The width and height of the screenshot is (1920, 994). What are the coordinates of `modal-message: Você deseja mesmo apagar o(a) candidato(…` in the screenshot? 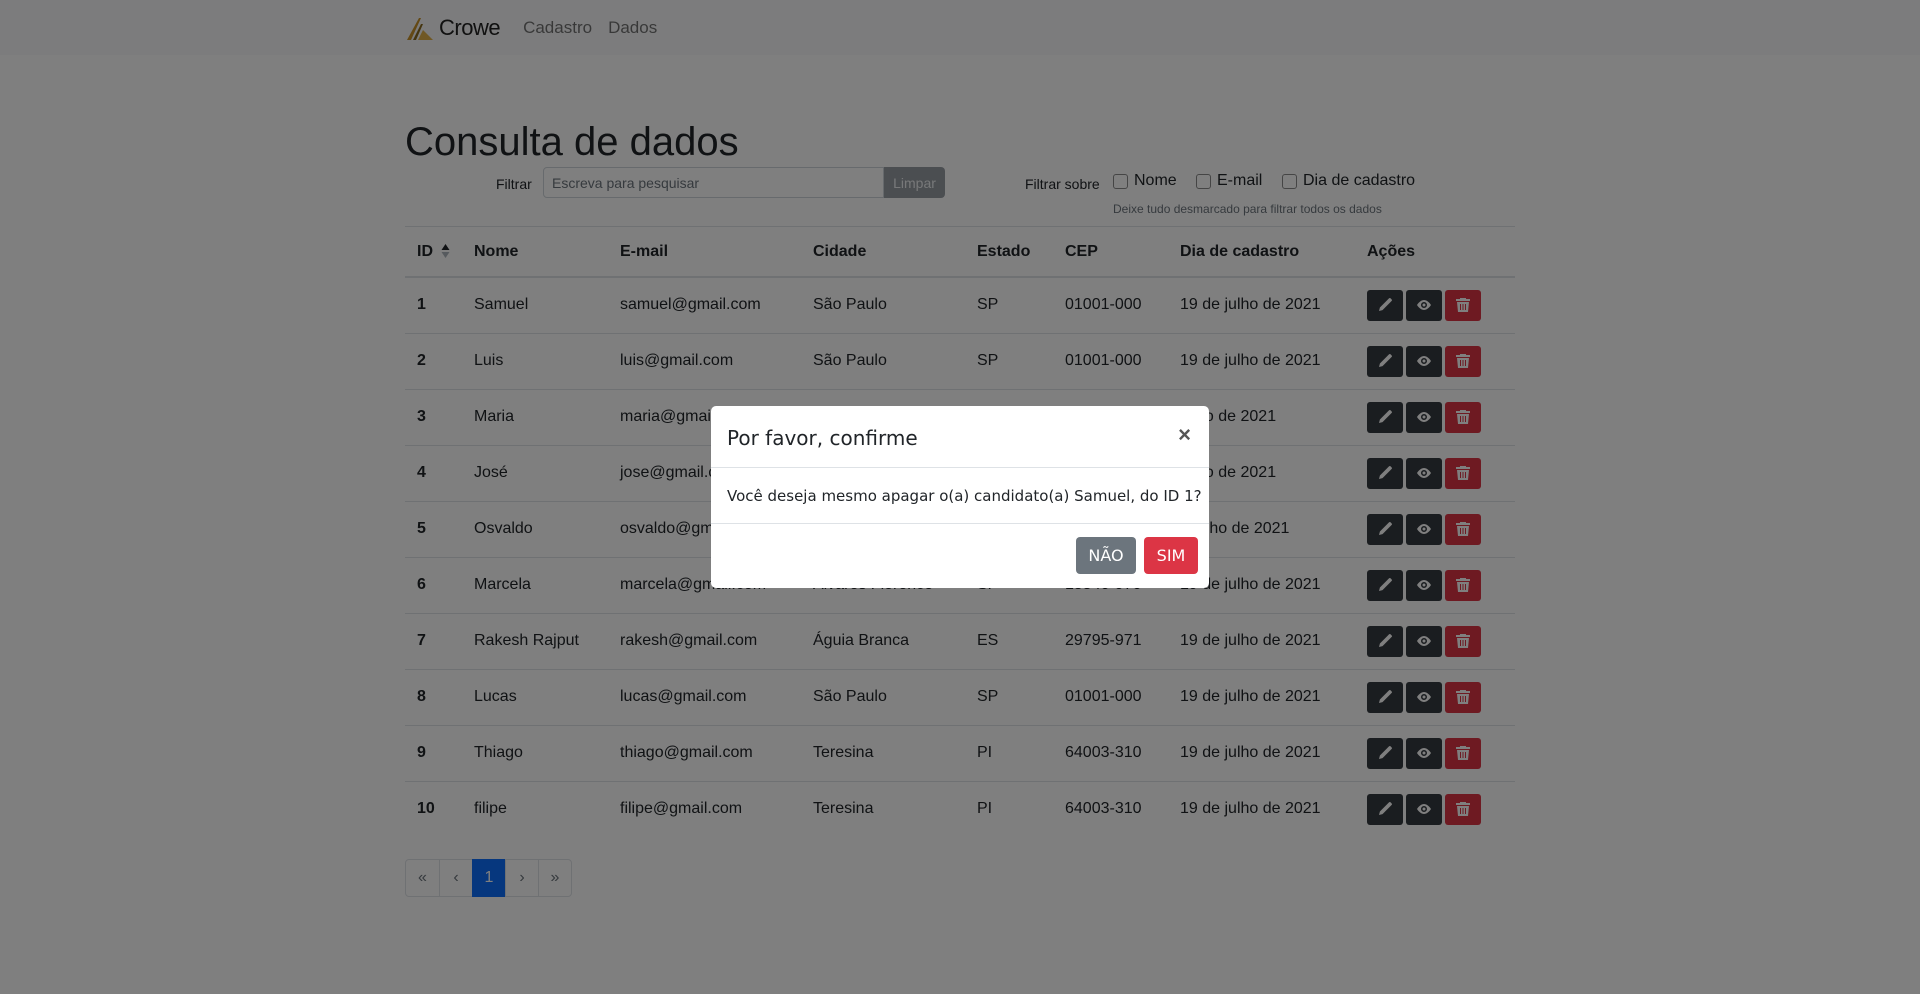 It's located at (964, 496).